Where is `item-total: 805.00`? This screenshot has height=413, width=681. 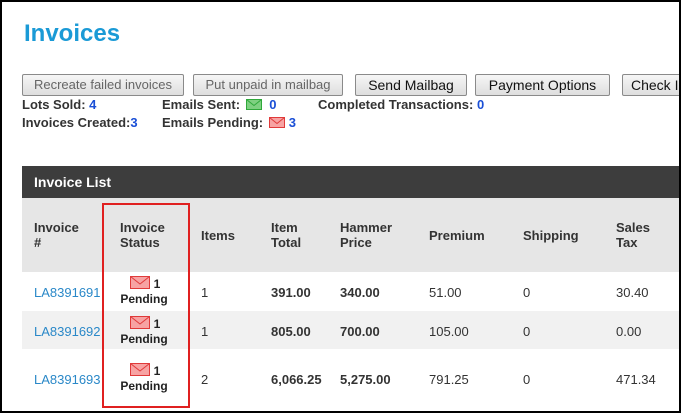 item-total: 805.00 is located at coordinates (291, 331).